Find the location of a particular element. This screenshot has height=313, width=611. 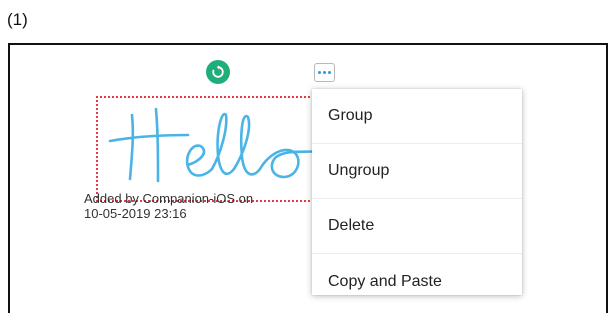

more-options-button is located at coordinates (324, 72).